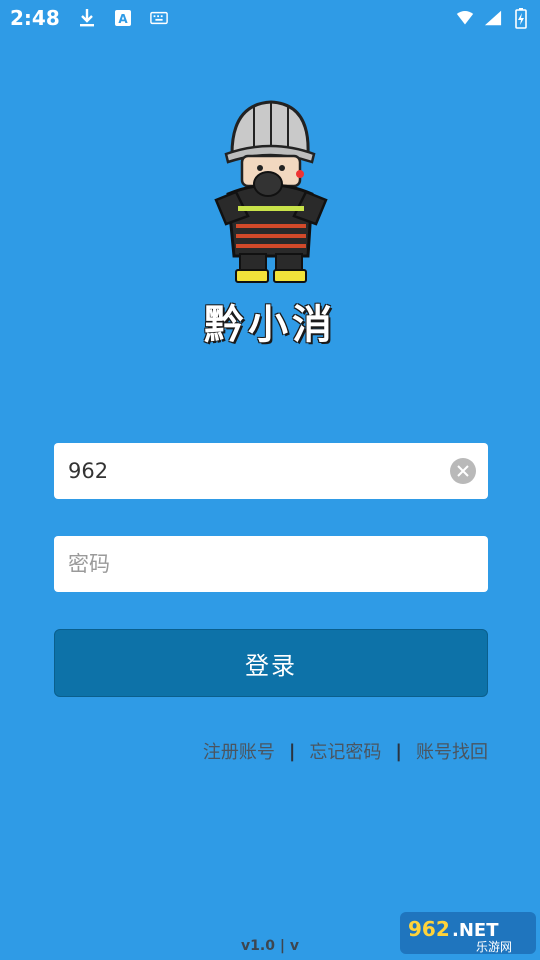  Describe the element at coordinates (271, 191) in the screenshot. I see `firefighter-mascot-image` at that location.